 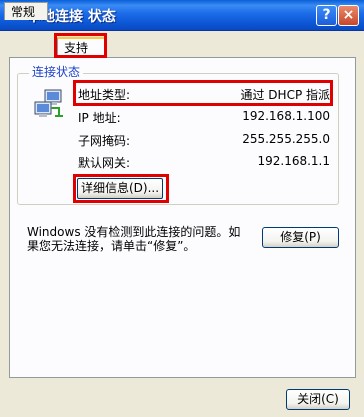 I want to click on close-button: 关闭(C), so click(x=318, y=399).